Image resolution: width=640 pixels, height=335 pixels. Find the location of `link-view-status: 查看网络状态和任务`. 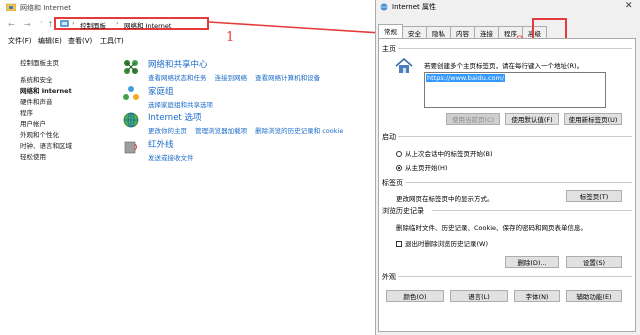

link-view-status: 查看网络状态和任务 is located at coordinates (177, 78).